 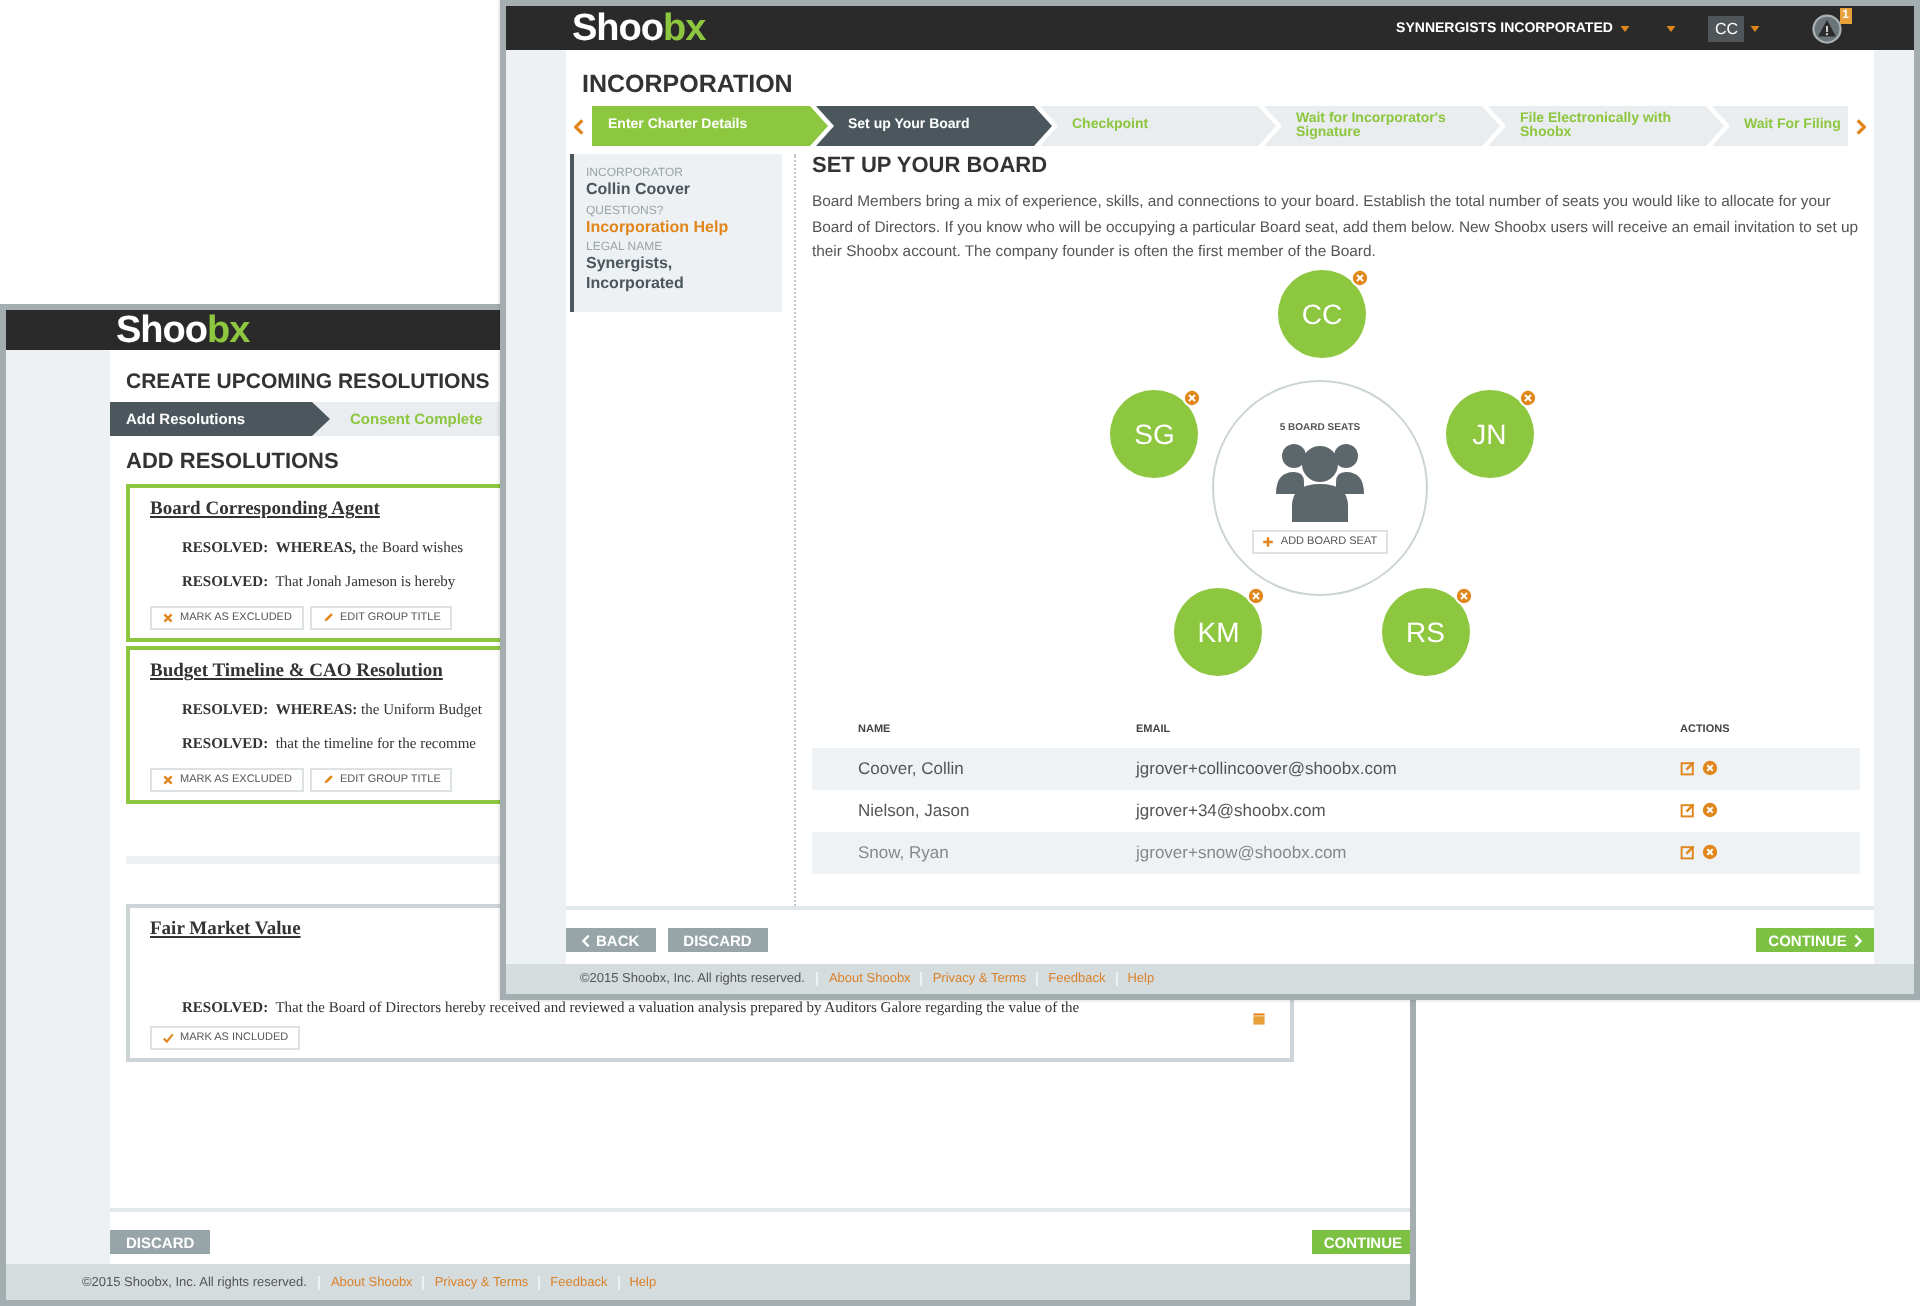 I want to click on help-link: Incorporation Help, so click(x=678, y=227).